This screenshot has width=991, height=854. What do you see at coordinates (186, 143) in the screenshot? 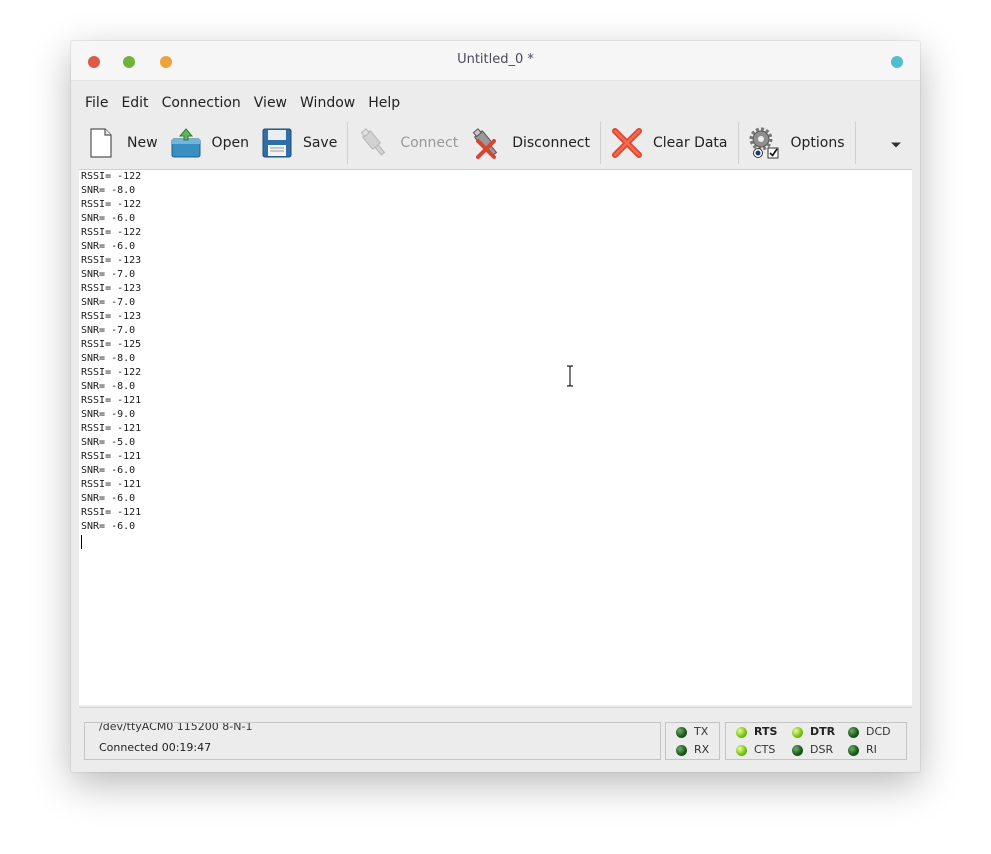
I see `open-folder-icon` at bounding box center [186, 143].